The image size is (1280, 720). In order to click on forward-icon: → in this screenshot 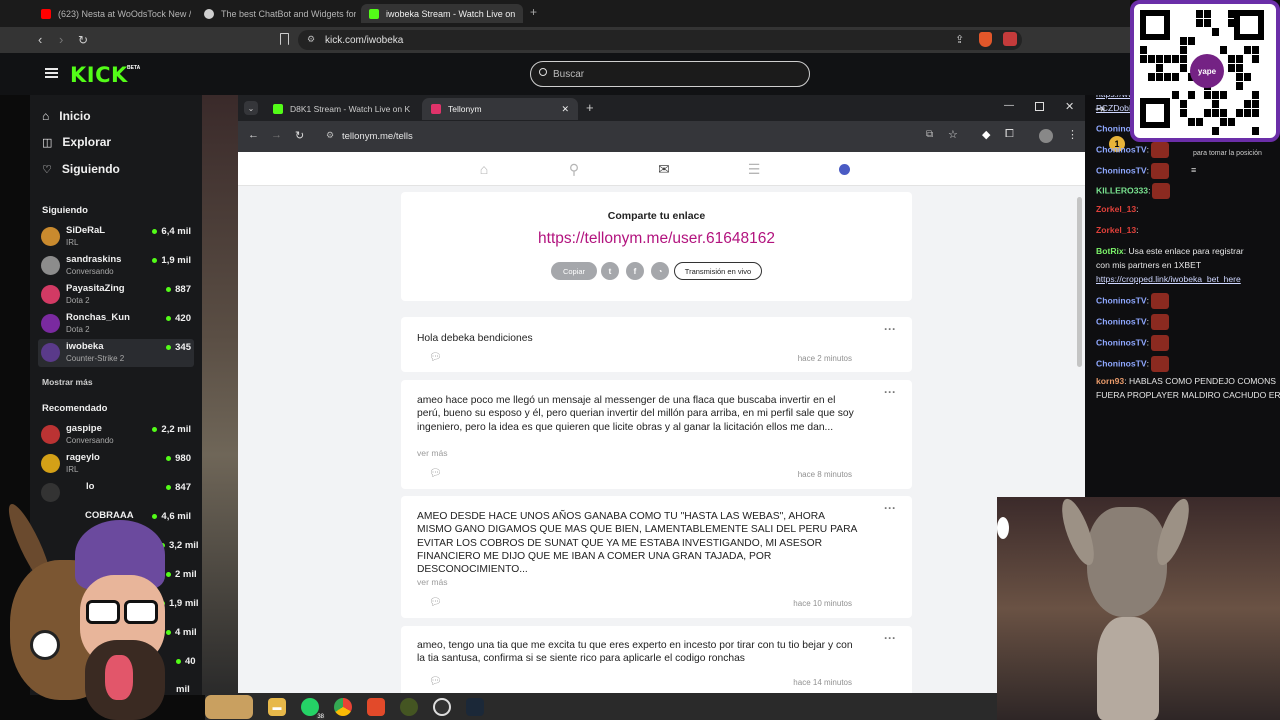, I will do `click(276, 135)`.